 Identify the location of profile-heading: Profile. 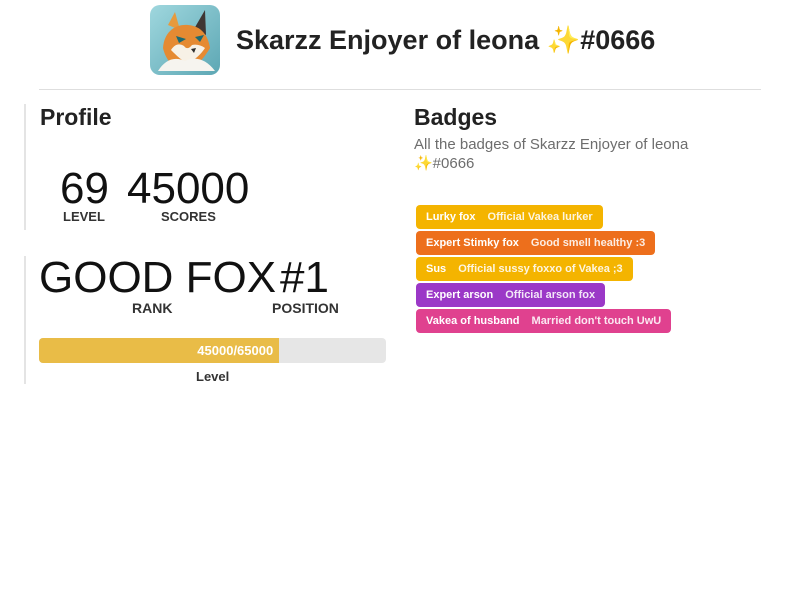
(76, 117).